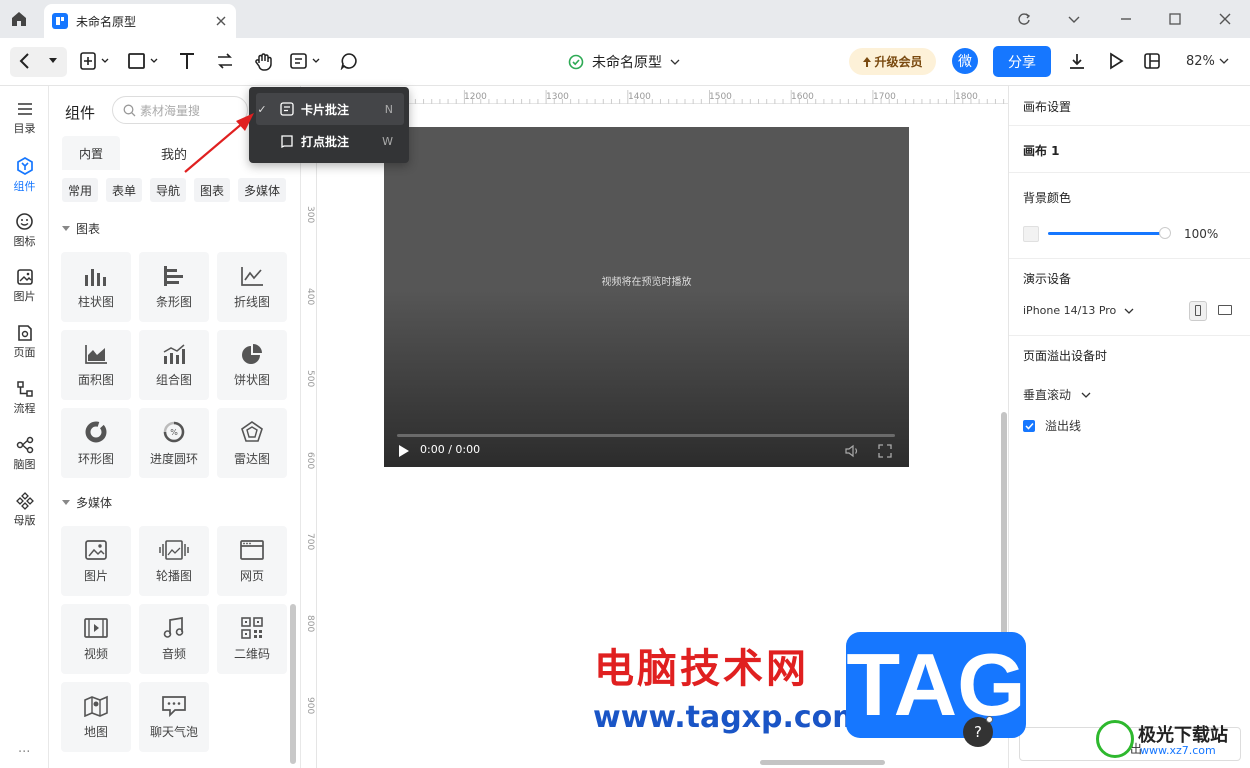 Image resolution: width=1250 pixels, height=768 pixels. Describe the element at coordinates (892, 61) in the screenshot. I see `upgrade-button: 升级会员` at that location.